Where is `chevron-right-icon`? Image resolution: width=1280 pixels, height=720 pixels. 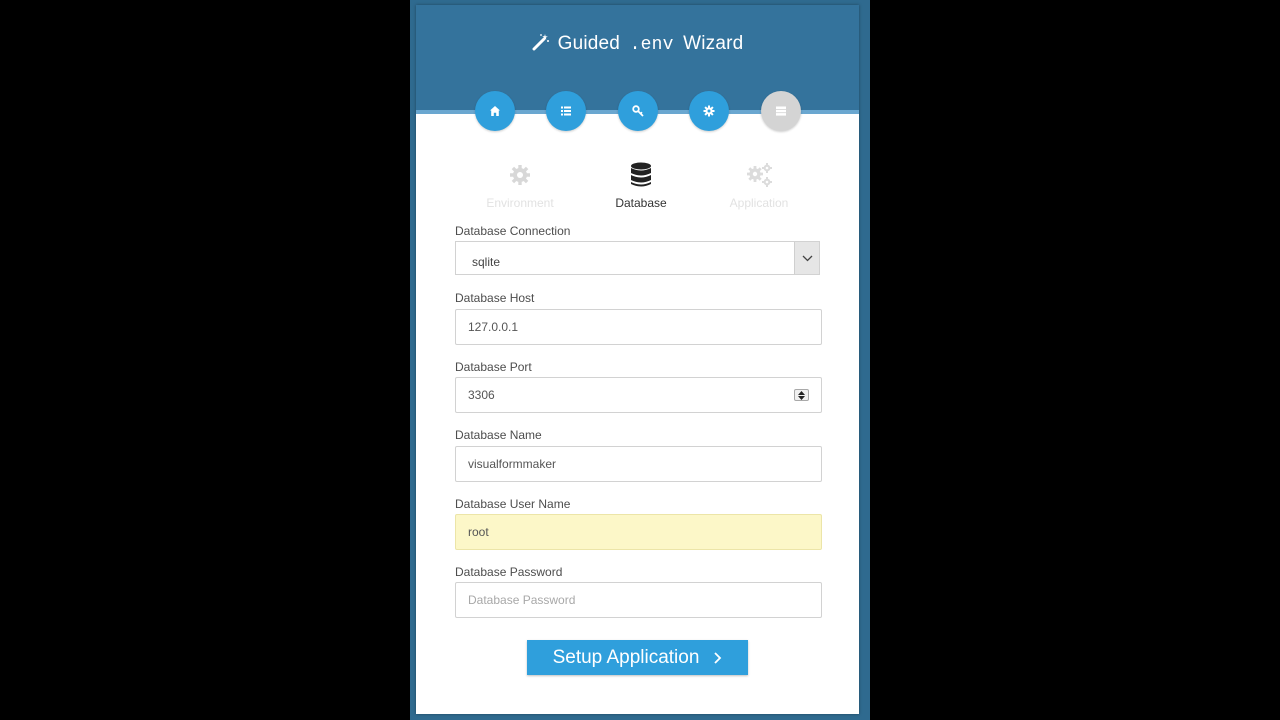
chevron-right-icon is located at coordinates (718, 657).